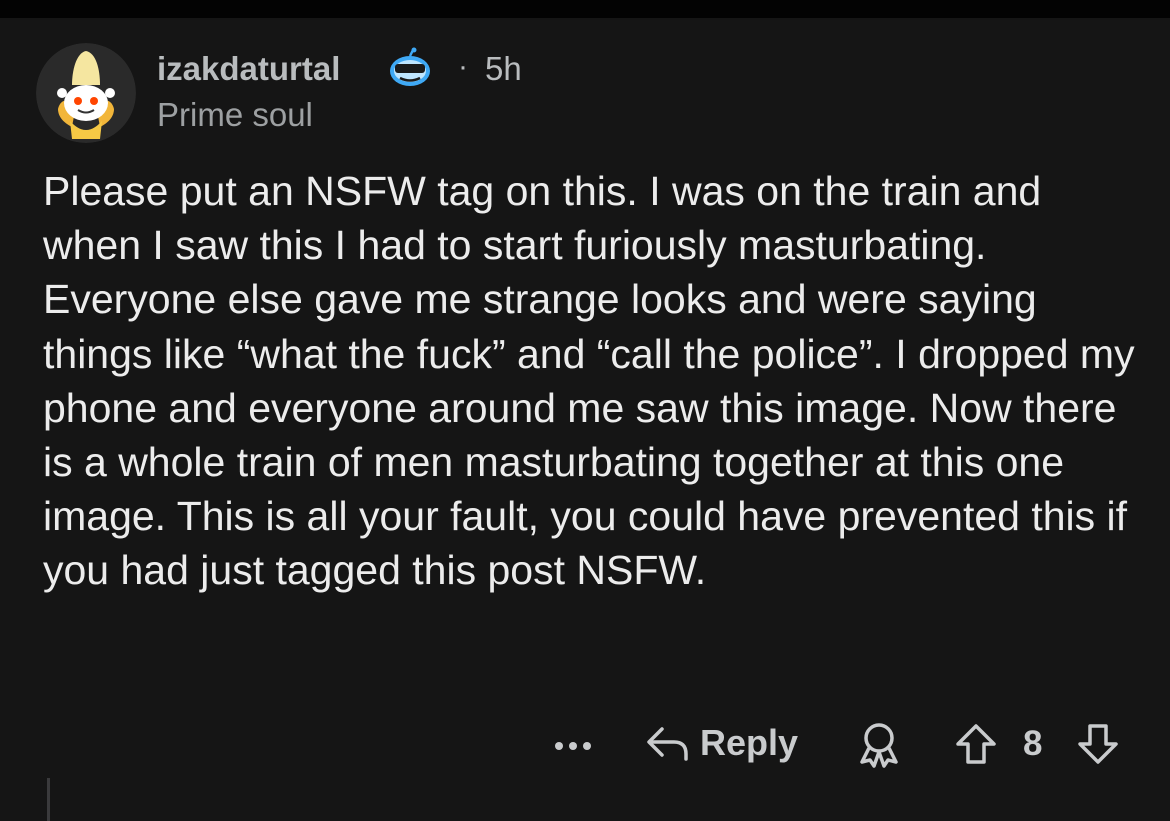  Describe the element at coordinates (667, 744) in the screenshot. I see `reply-arrow-icon` at that location.